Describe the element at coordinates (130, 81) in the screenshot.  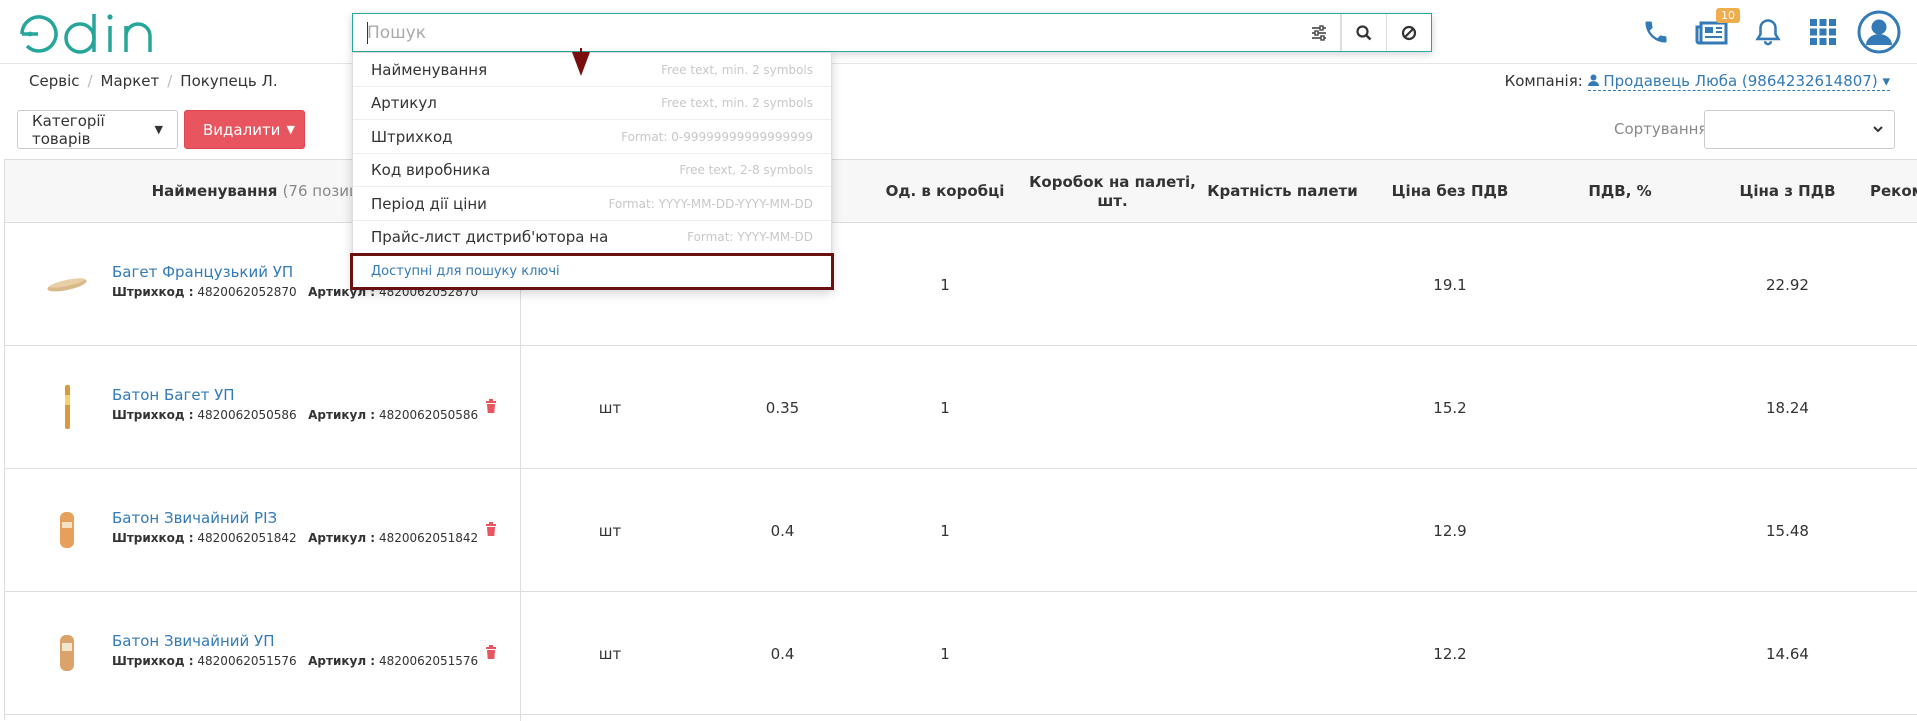
I see `breadcrumb-item-market: Маркет` at that location.